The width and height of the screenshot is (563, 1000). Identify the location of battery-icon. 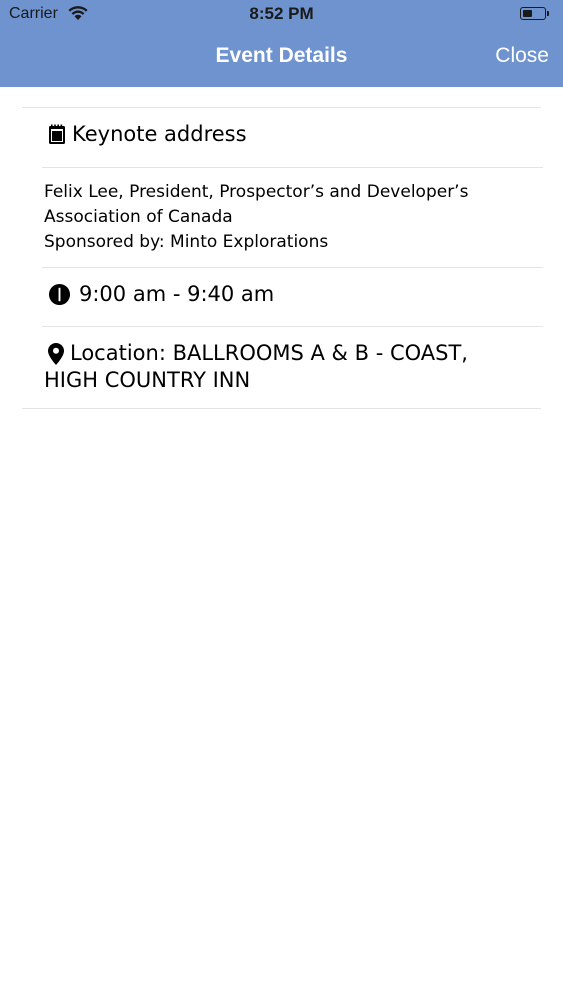
(533, 13).